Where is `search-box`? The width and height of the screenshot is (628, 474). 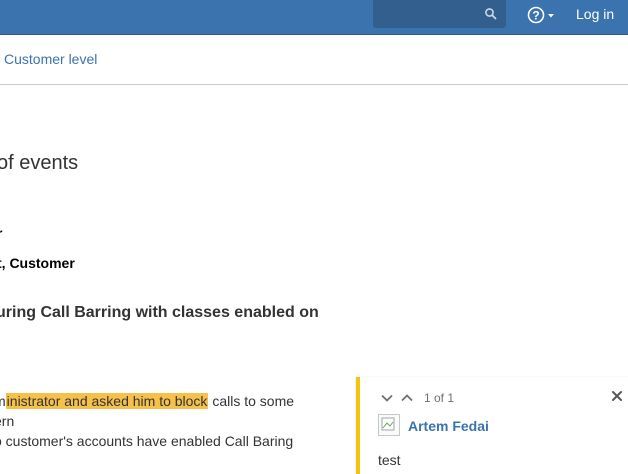 search-box is located at coordinates (439, 14).